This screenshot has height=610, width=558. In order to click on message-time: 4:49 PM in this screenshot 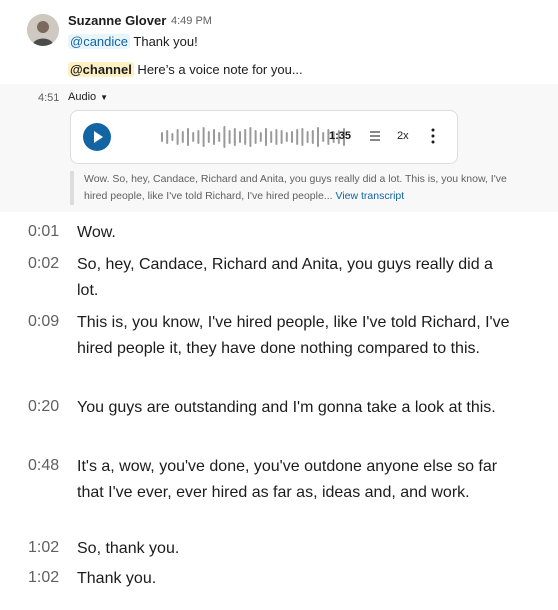, I will do `click(191, 21)`.